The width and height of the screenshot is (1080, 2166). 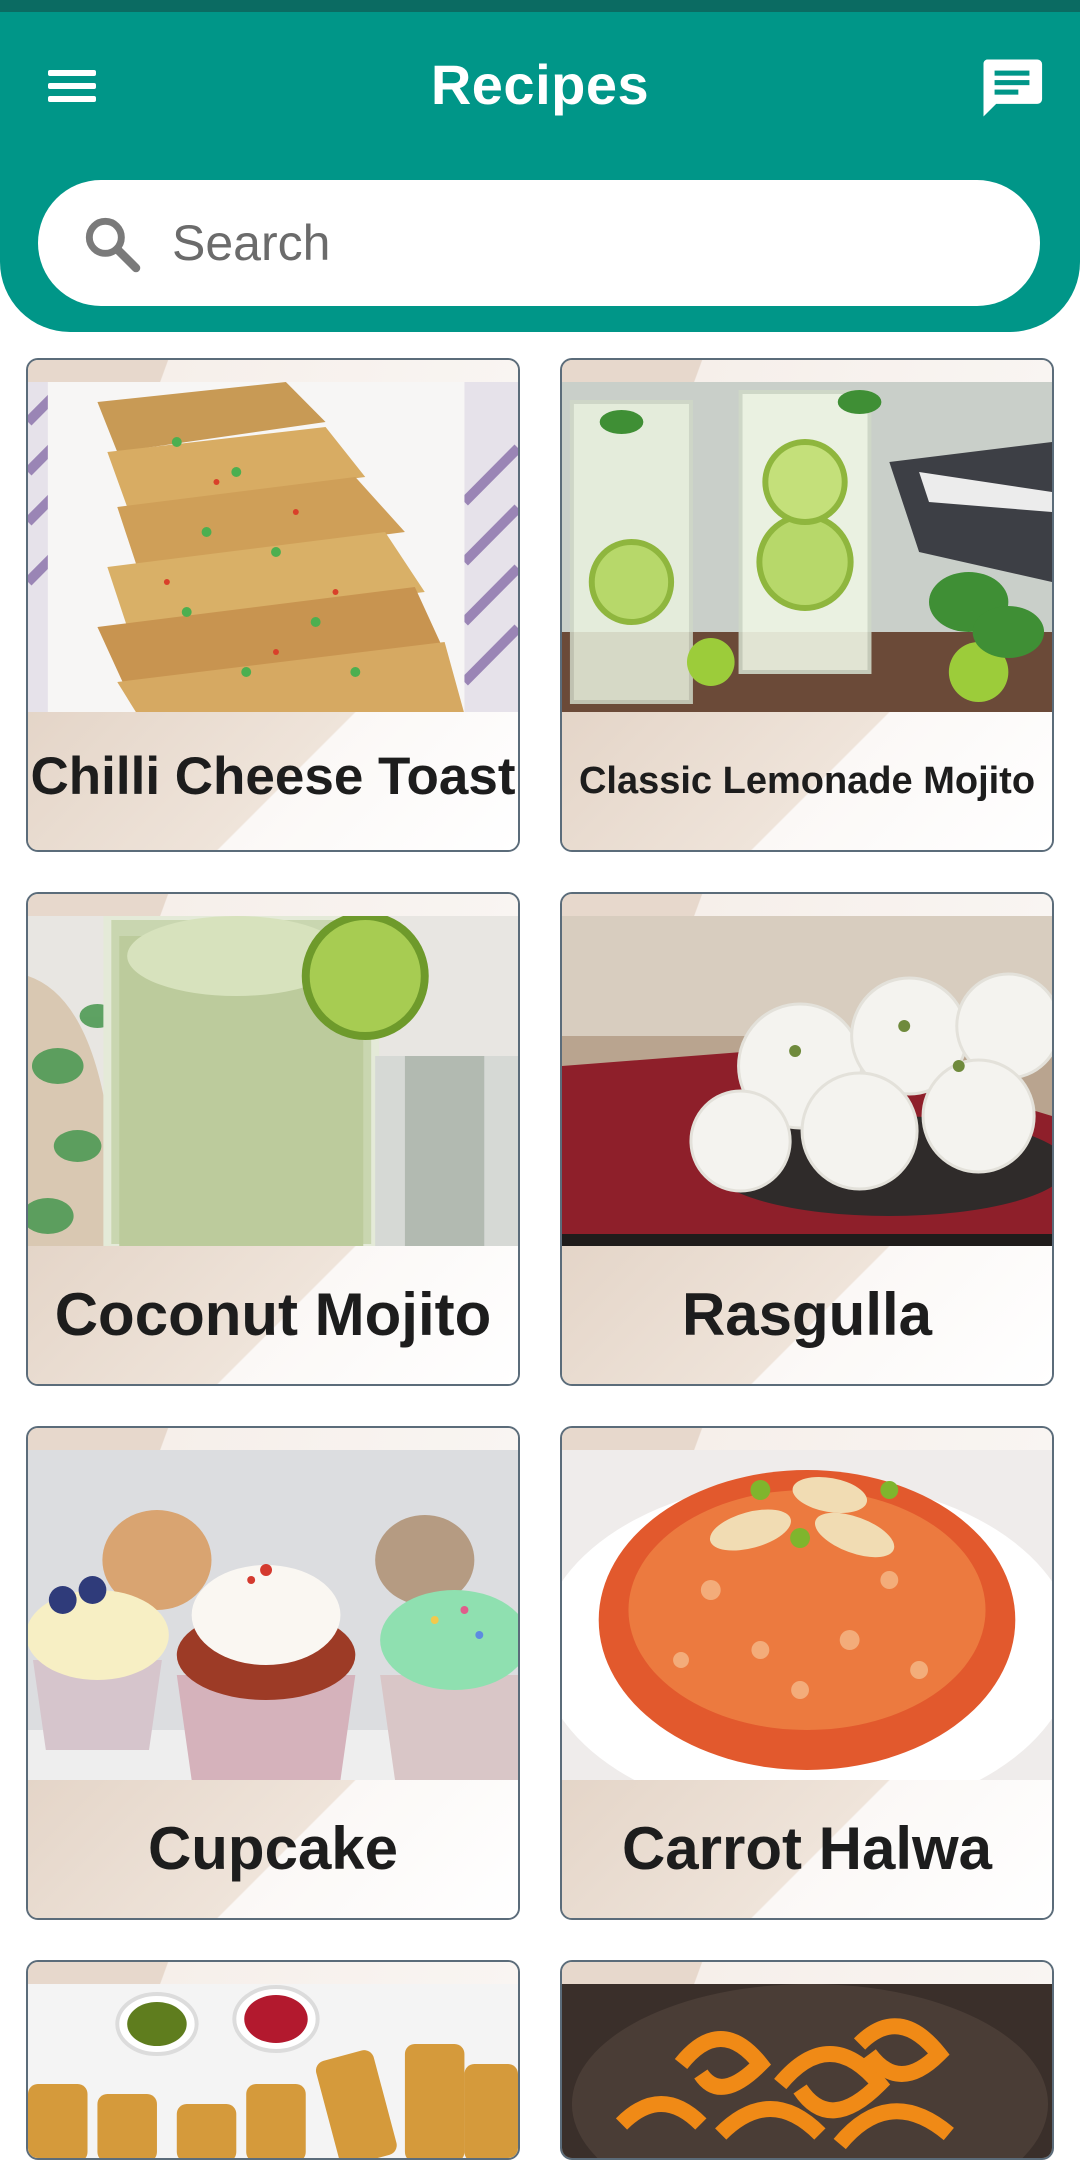 I want to click on recipe-card-coconut-mojito: Coconut Mojito, so click(x=273, y=1139).